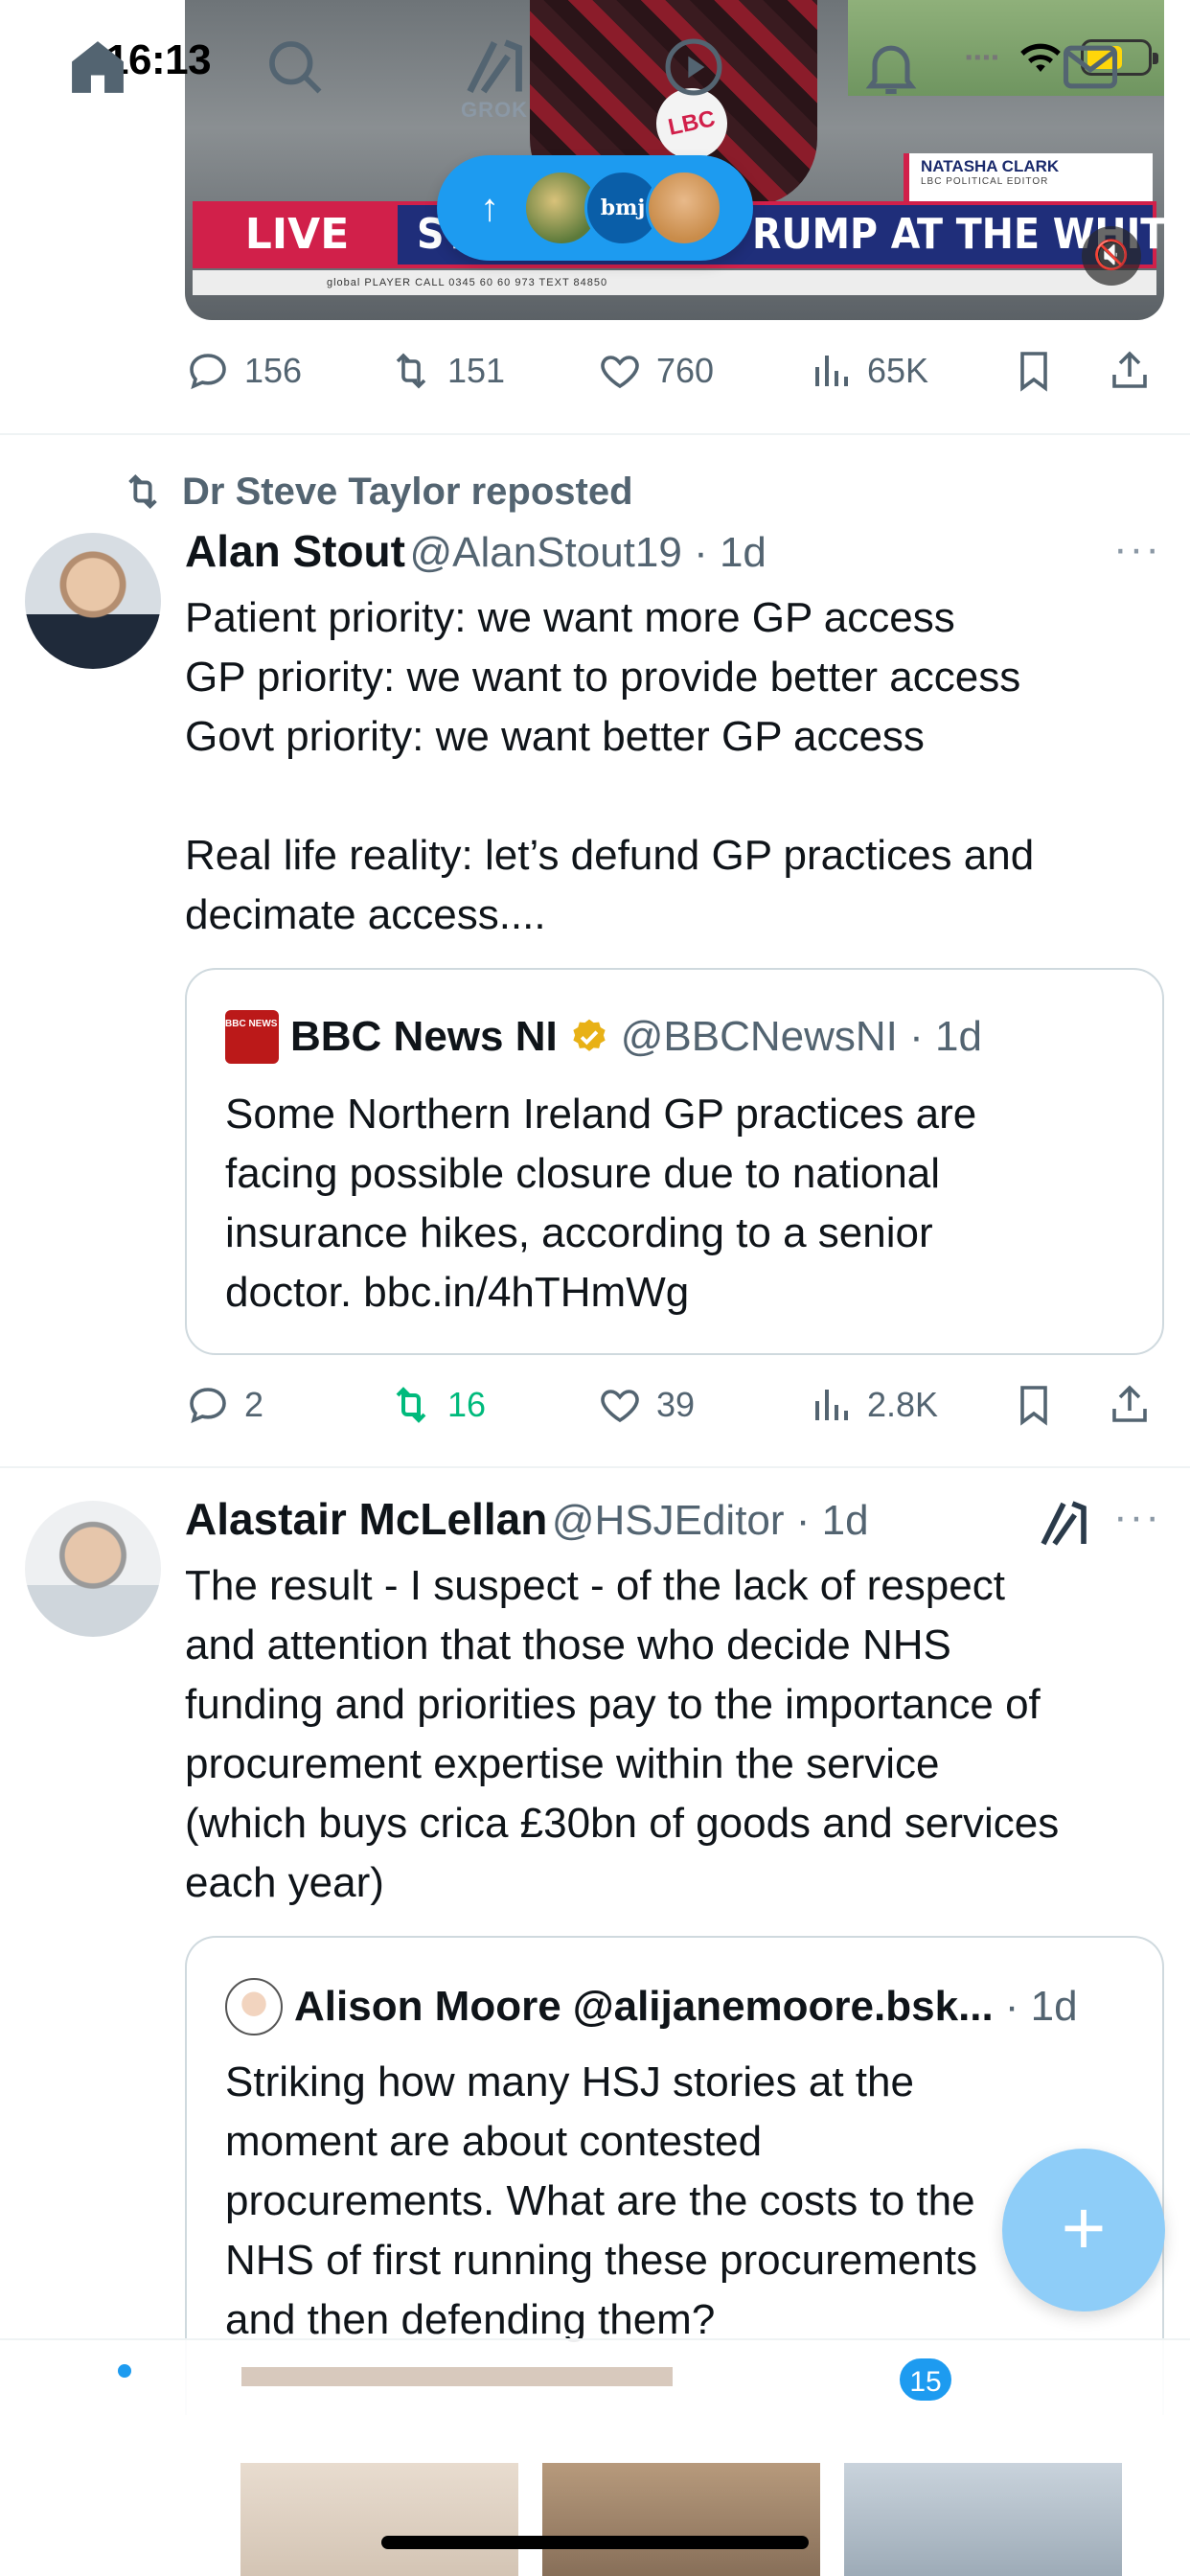 The image size is (1190, 2576). What do you see at coordinates (437, 1405) in the screenshot?
I see `repost-button: 16` at bounding box center [437, 1405].